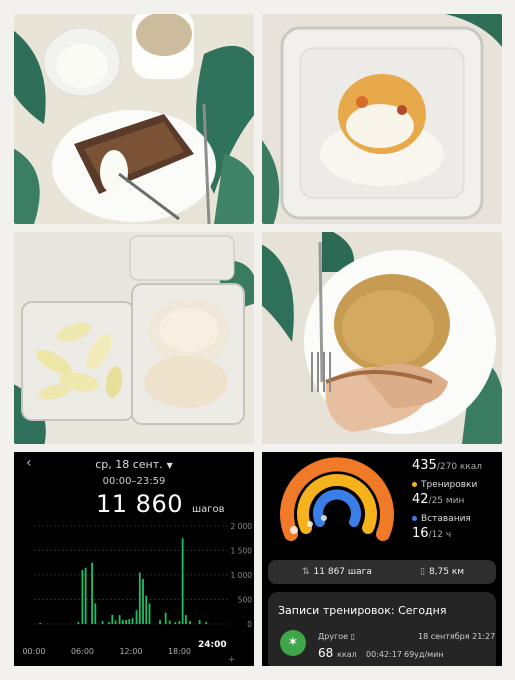  Describe the element at coordinates (212, 645) in the screenshot. I see `end-time-label: 24:00` at that location.